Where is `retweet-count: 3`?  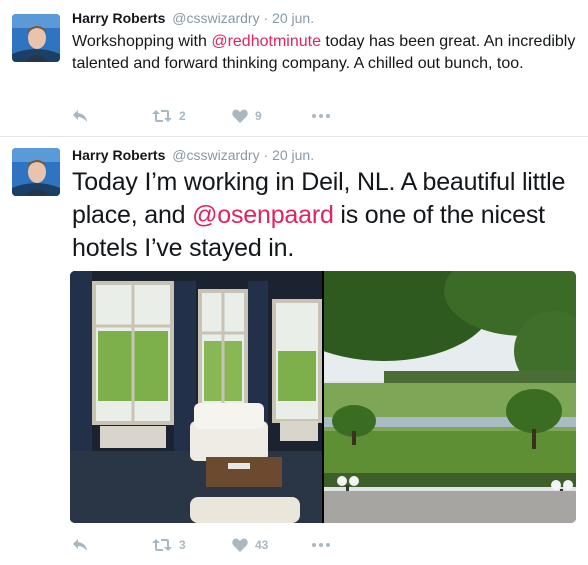
retweet-count: 3 is located at coordinates (182, 545).